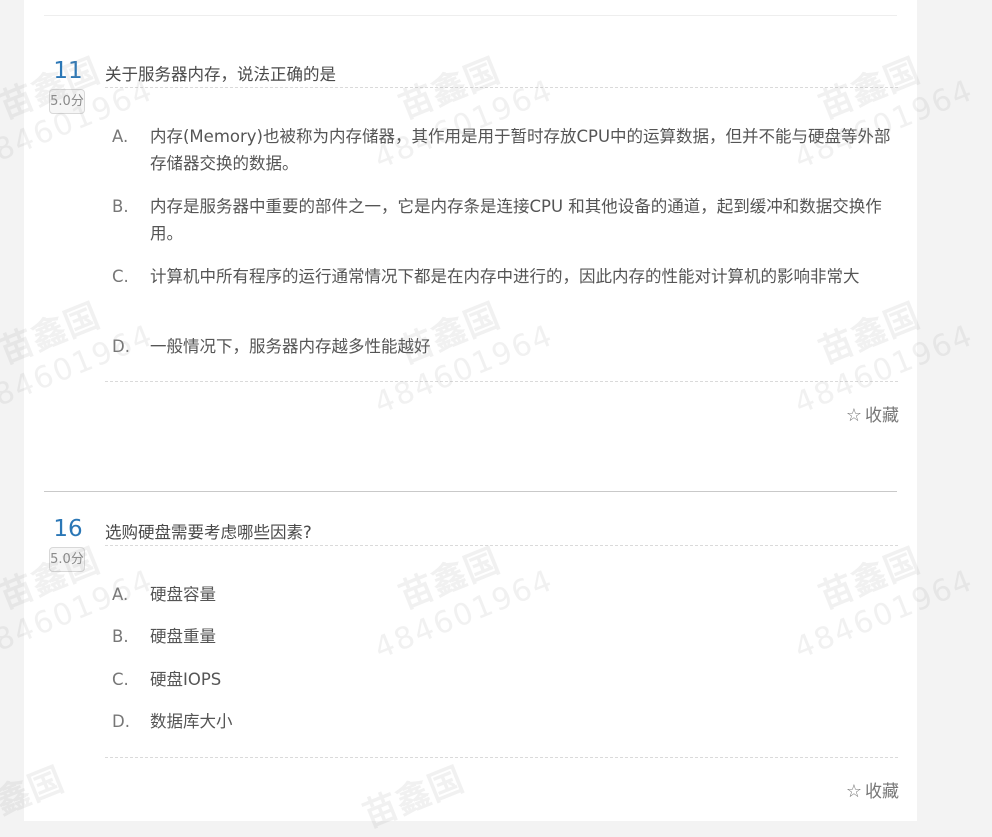 The image size is (992, 837). What do you see at coordinates (507, 679) in the screenshot?
I see `option-c: C. 硬盘IOPS` at bounding box center [507, 679].